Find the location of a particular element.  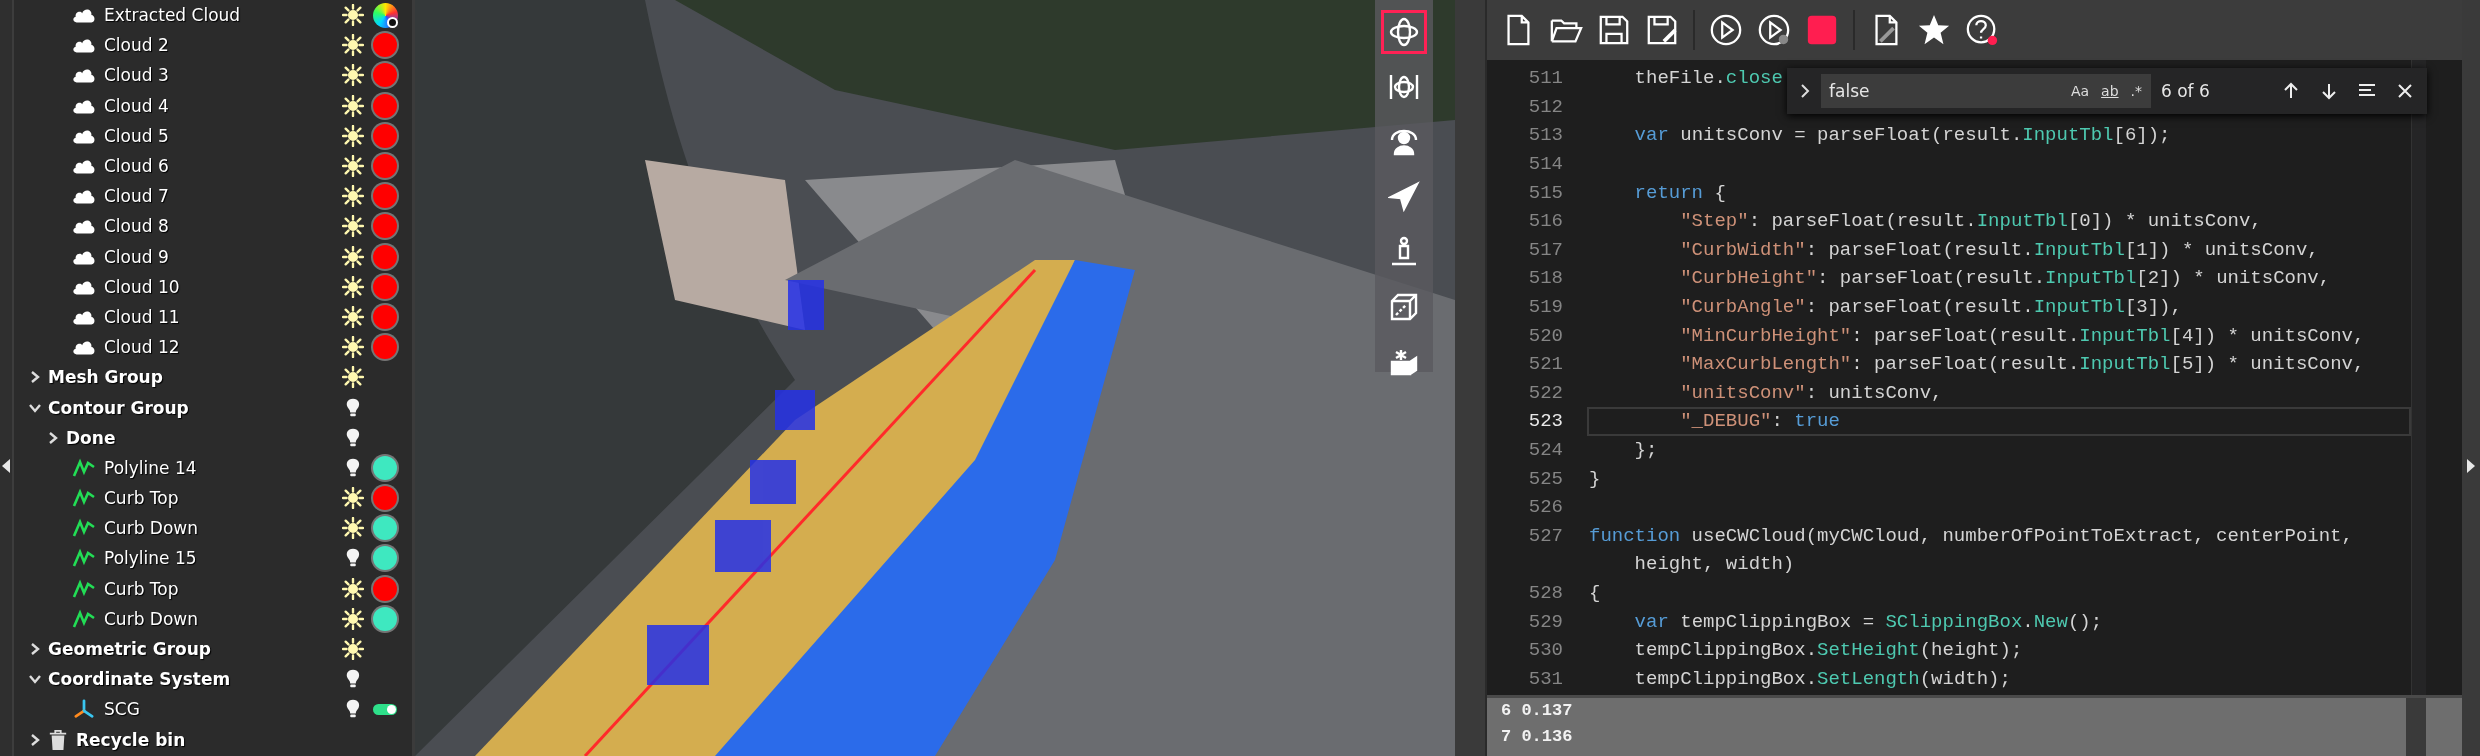

help-icon is located at coordinates (1982, 30).